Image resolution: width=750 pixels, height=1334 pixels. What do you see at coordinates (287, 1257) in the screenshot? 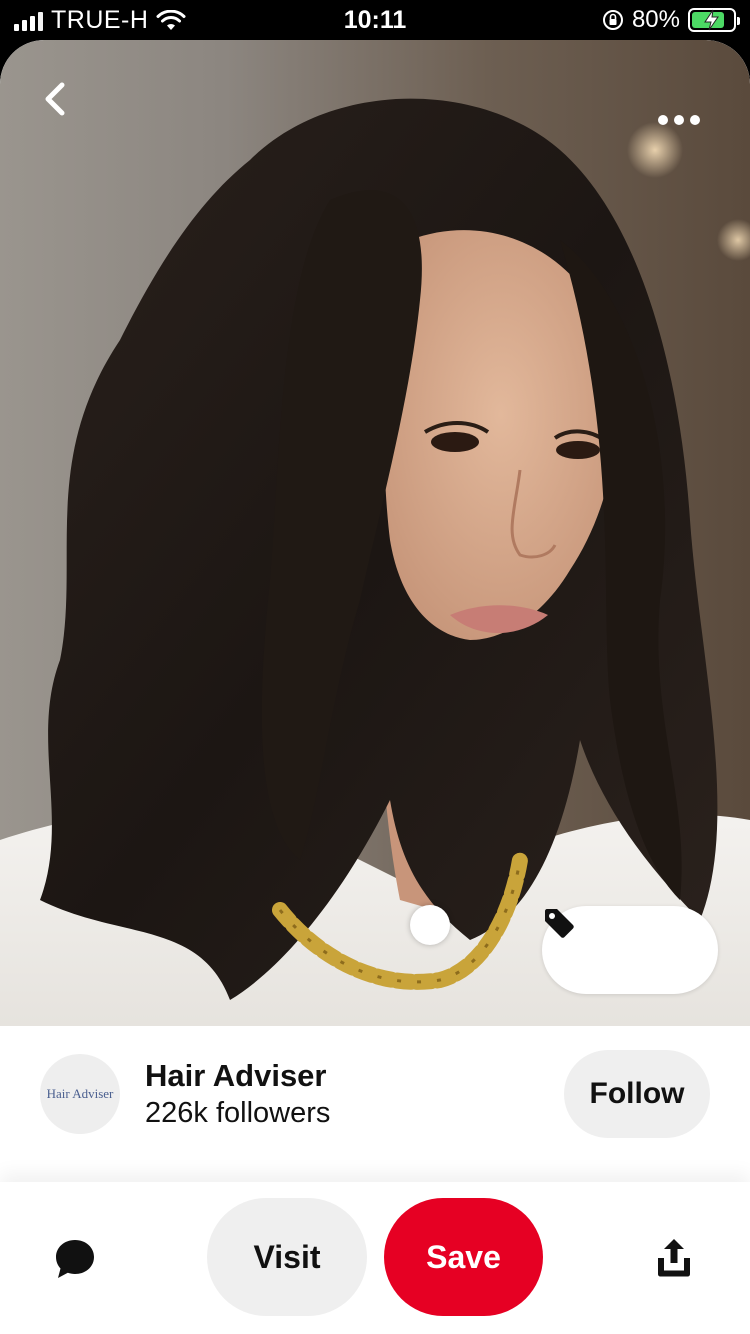
I see `visit-button: Visit` at bounding box center [287, 1257].